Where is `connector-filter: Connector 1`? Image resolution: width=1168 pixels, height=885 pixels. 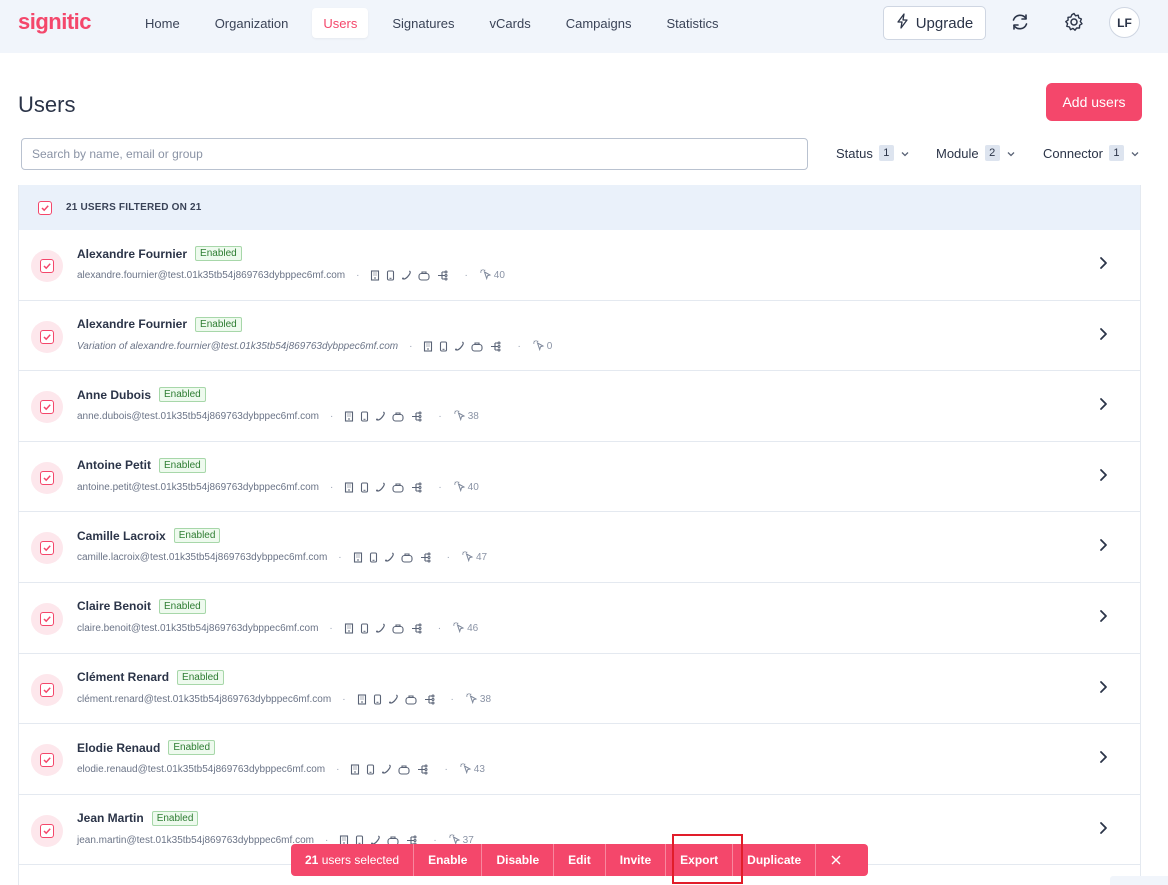 connector-filter: Connector 1 is located at coordinates (1091, 153).